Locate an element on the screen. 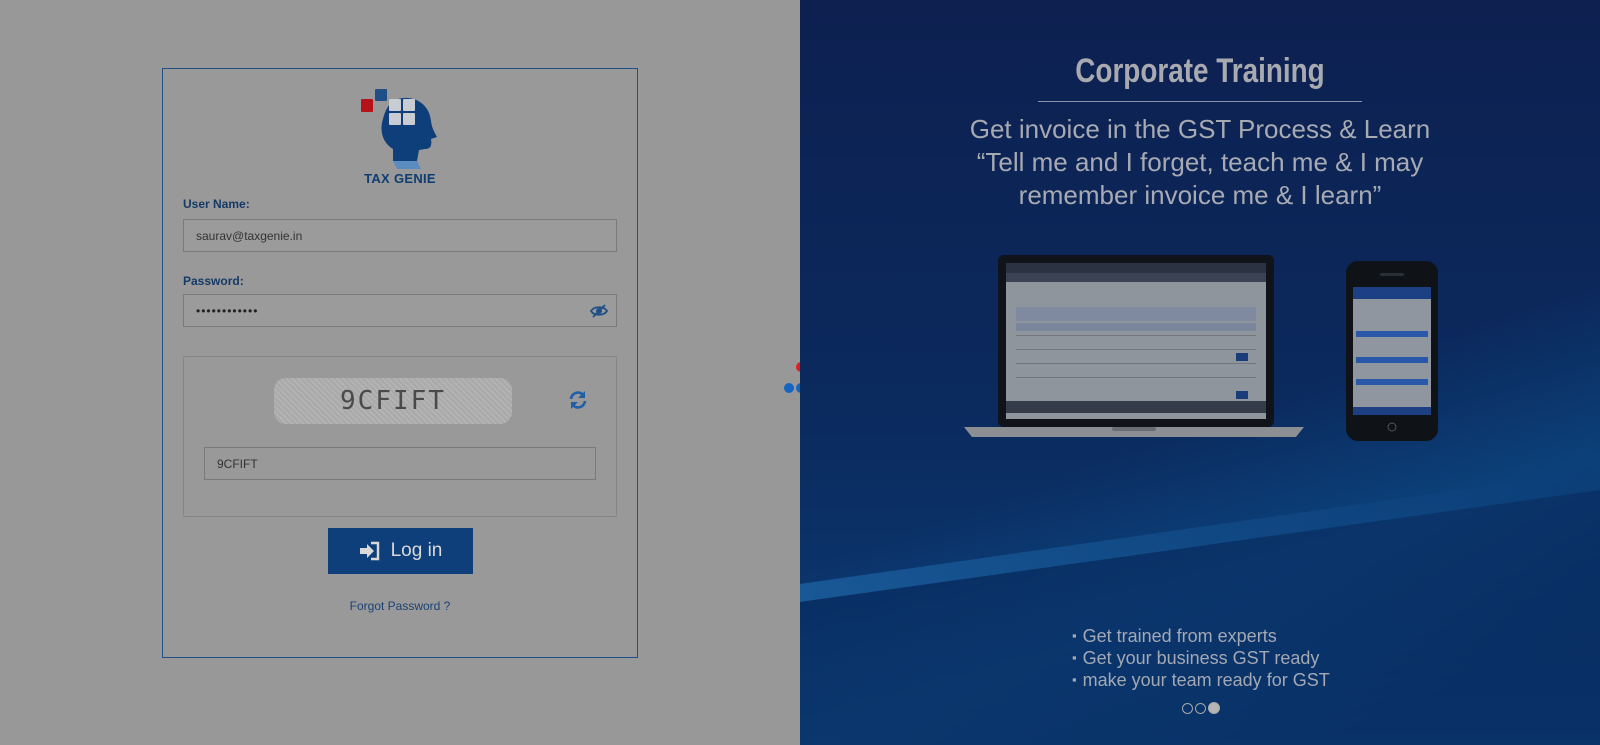  tax-genie-logo is located at coordinates (399, 129).